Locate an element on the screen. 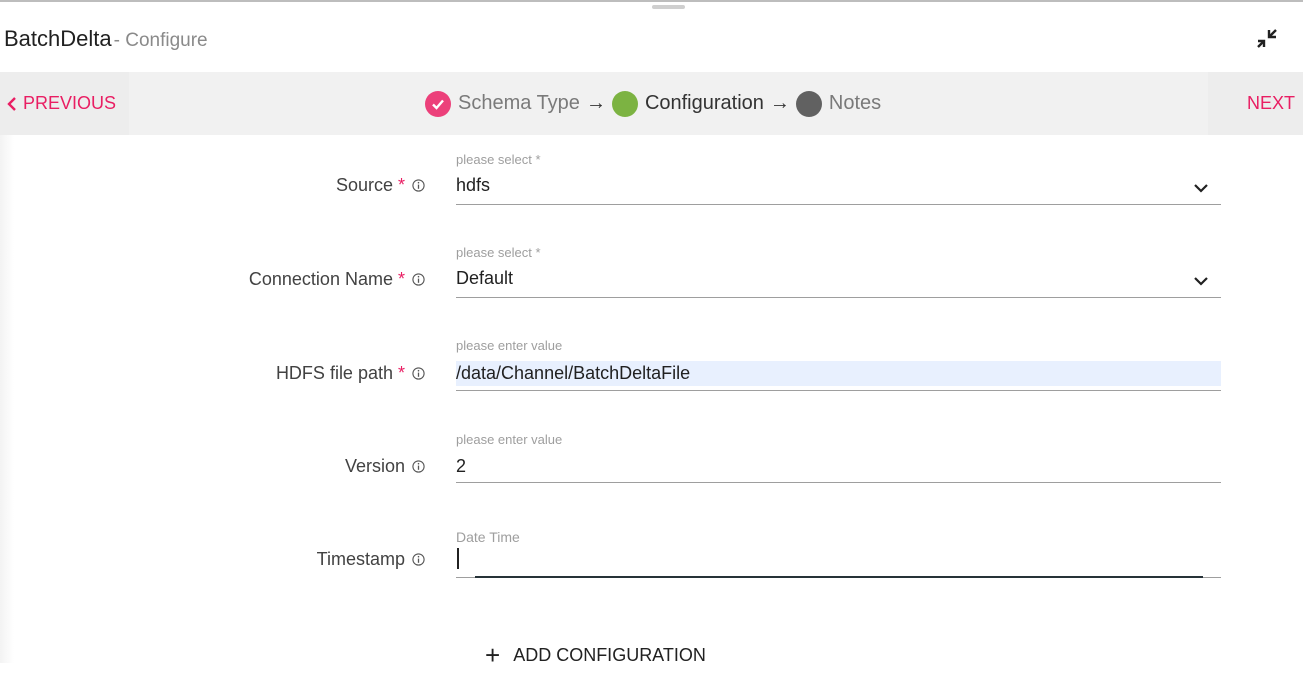 The image size is (1303, 673). step-label-schema-type: Schema Type is located at coordinates (519, 103).